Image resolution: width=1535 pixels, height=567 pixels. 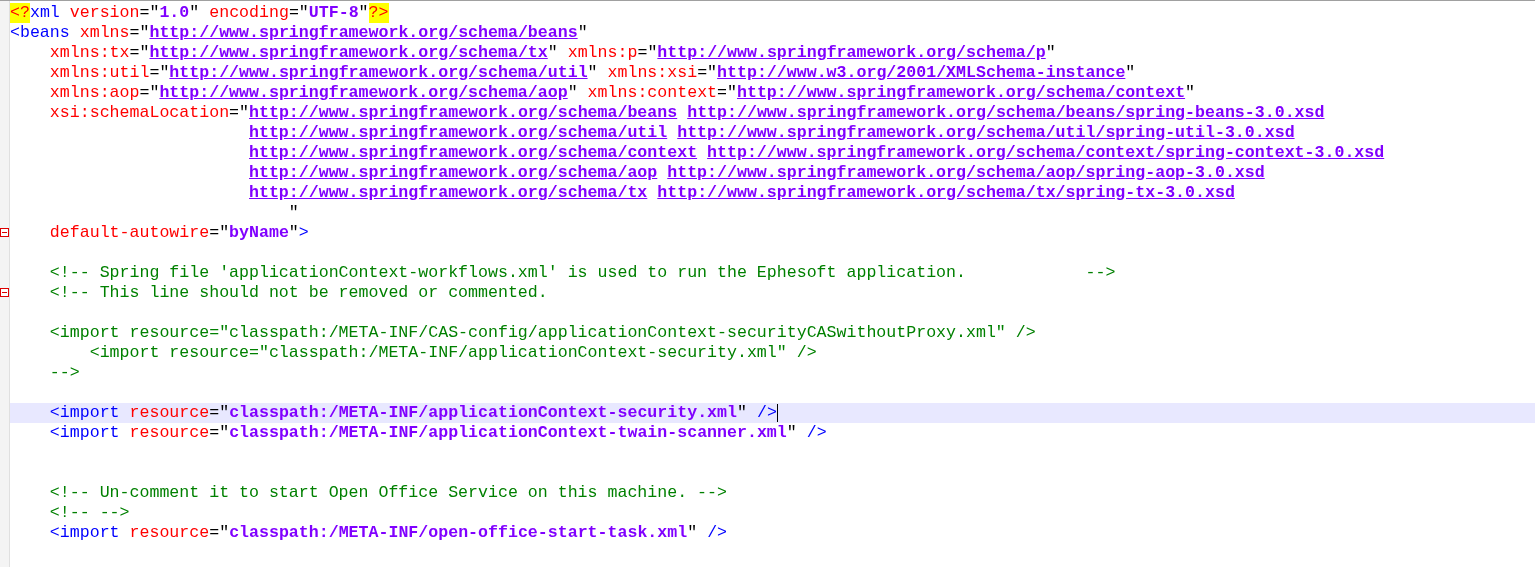 I want to click on comment-text: <!-- Un-comment it to start Open Office Service on this machine. -->, so click(x=388, y=493).